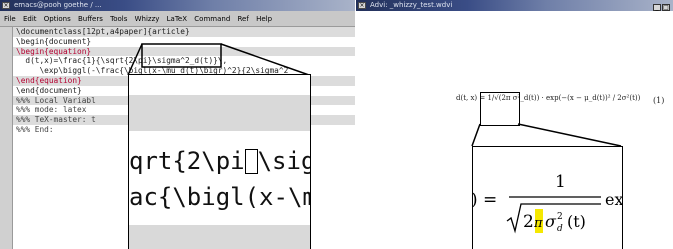  What do you see at coordinates (362, 5) in the screenshot?
I see `window-menu-icon: ×` at bounding box center [362, 5].